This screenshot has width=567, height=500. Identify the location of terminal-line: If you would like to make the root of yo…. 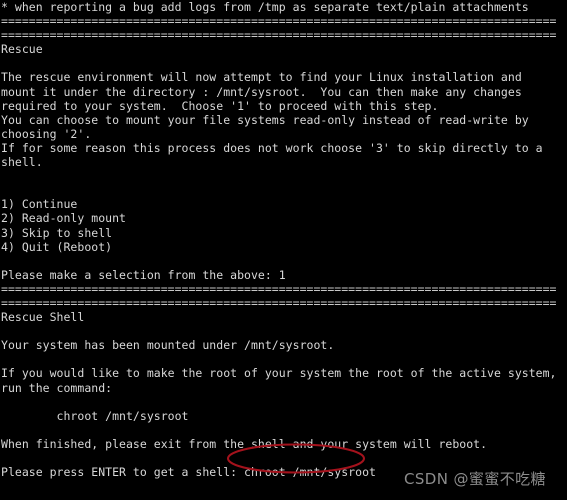
(279, 373).